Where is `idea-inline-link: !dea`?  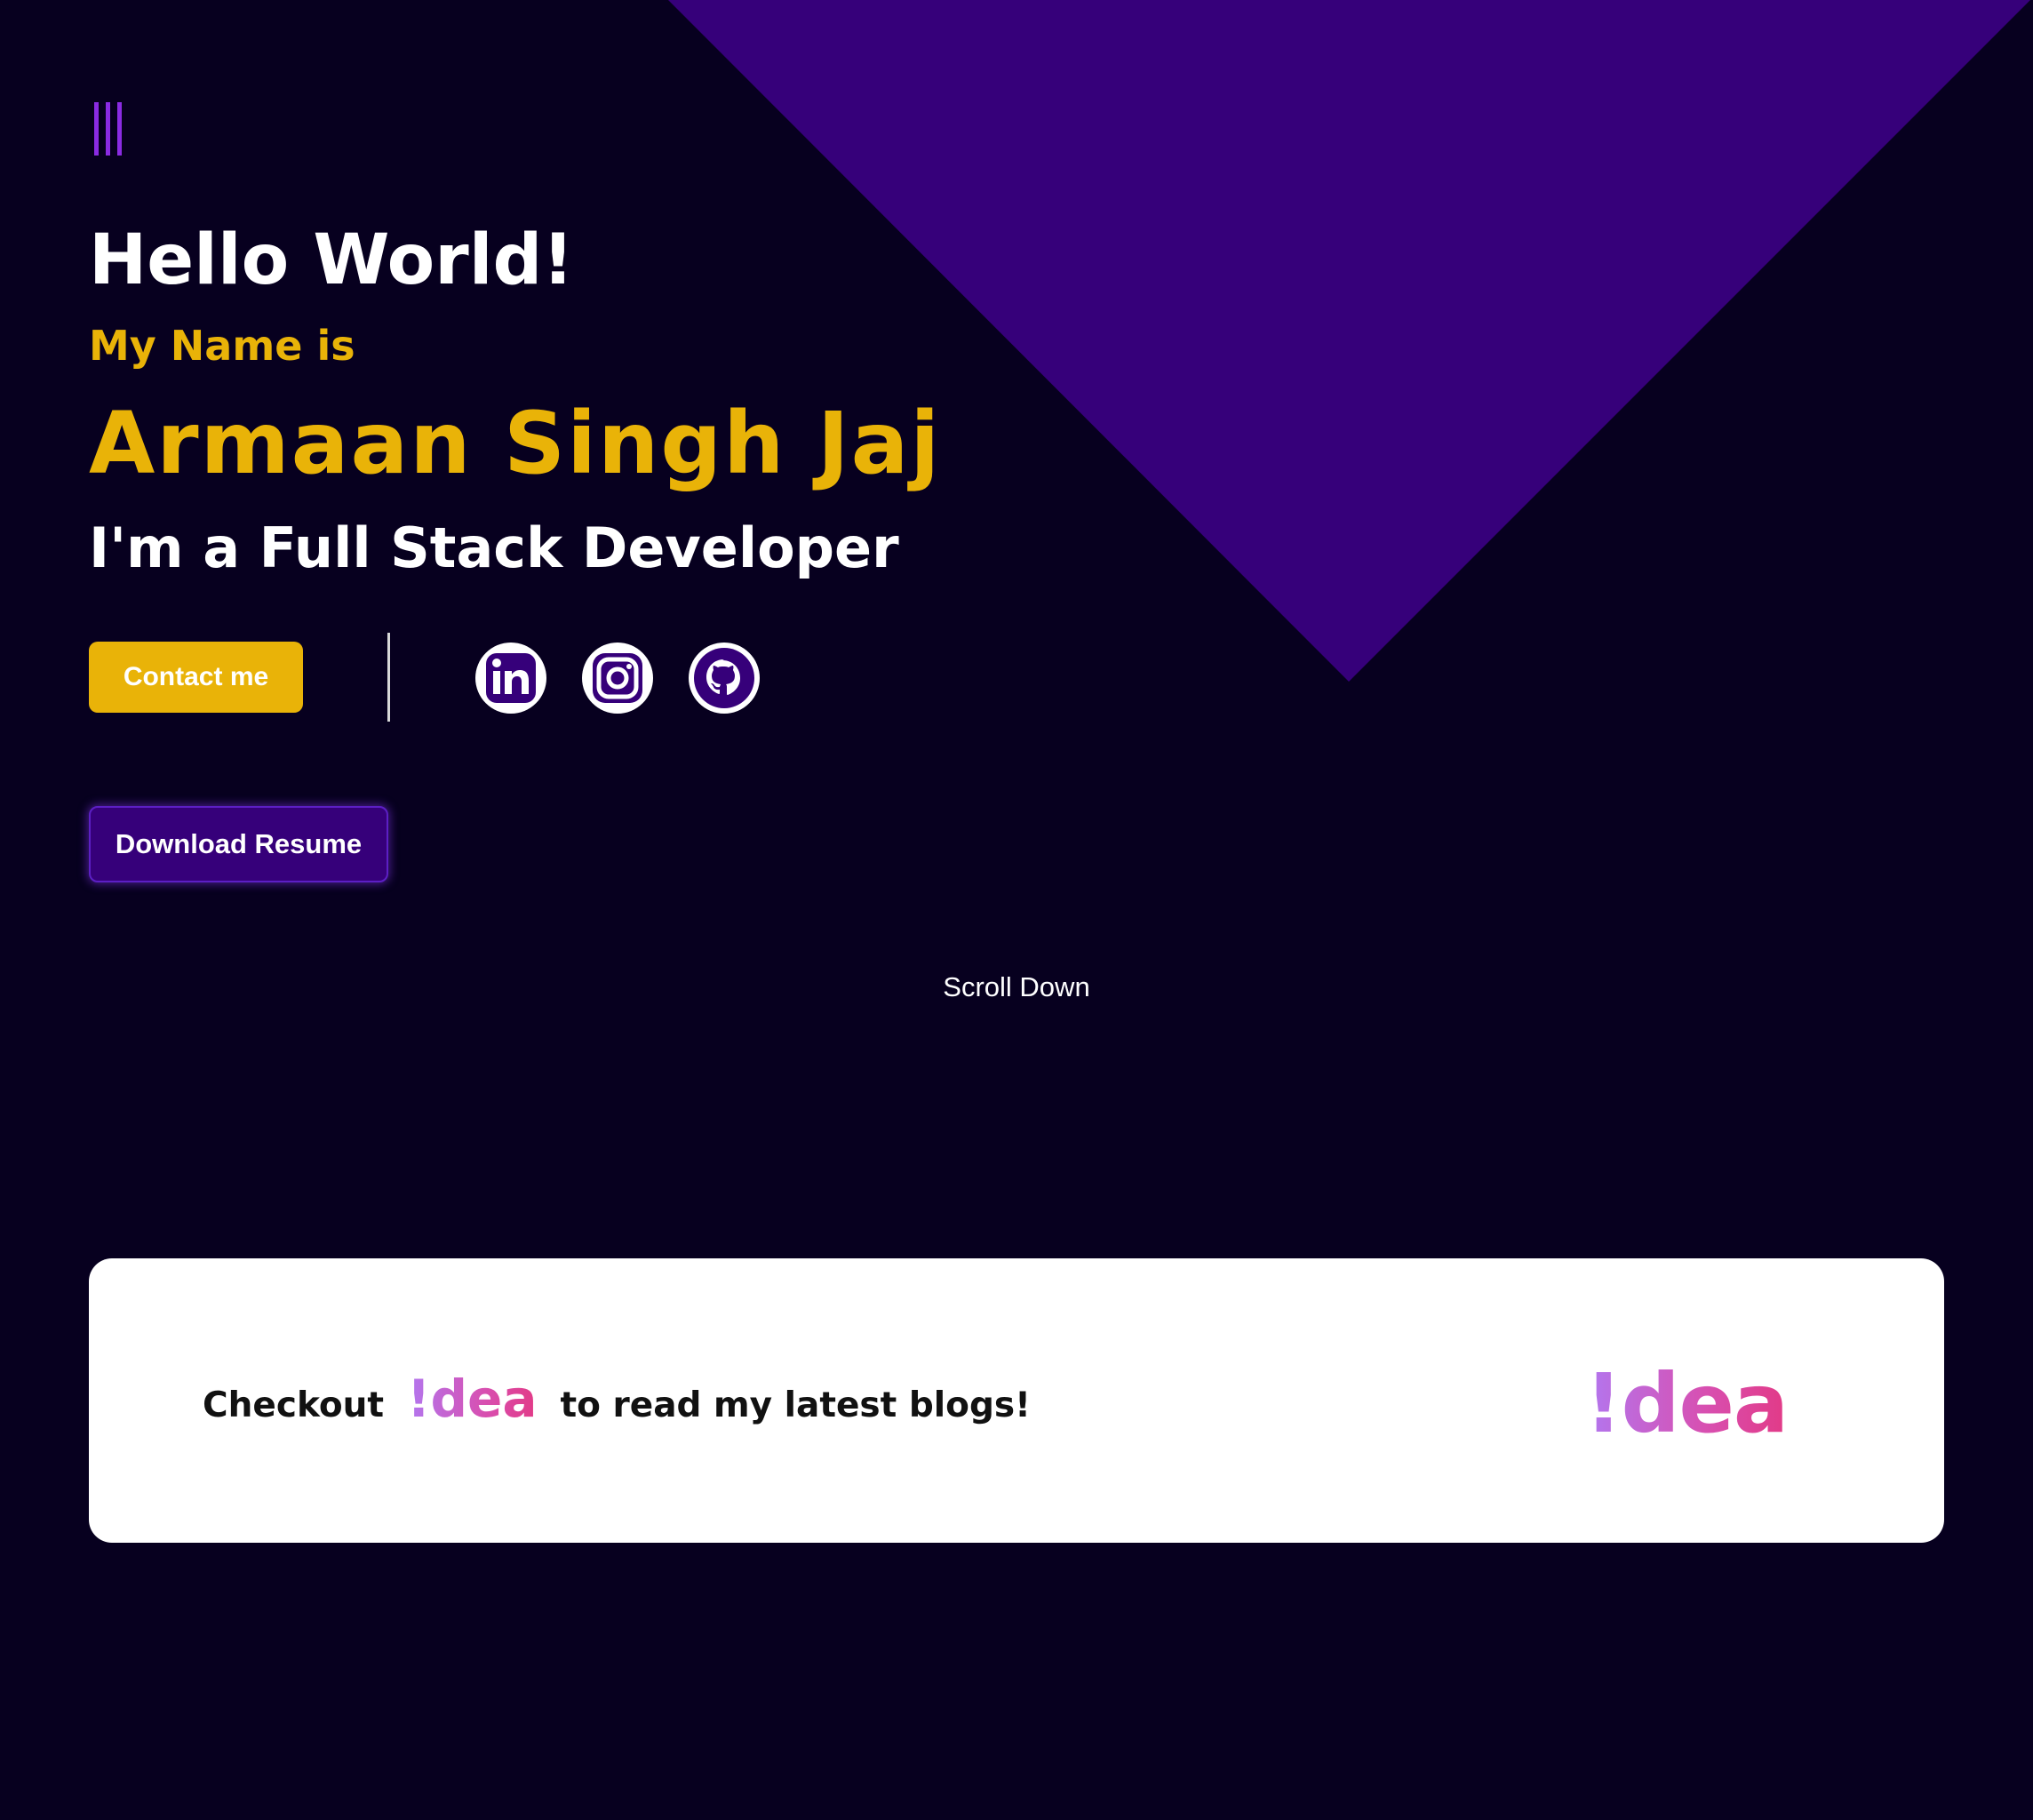
idea-inline-link: !dea is located at coordinates (472, 1399).